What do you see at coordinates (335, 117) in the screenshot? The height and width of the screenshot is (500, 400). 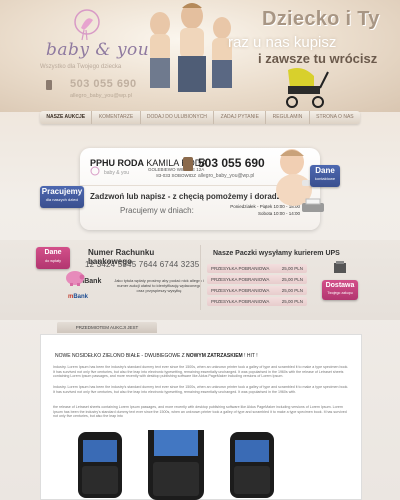 I see `nav-item-strona-o-nas: Strona o nas` at bounding box center [335, 117].